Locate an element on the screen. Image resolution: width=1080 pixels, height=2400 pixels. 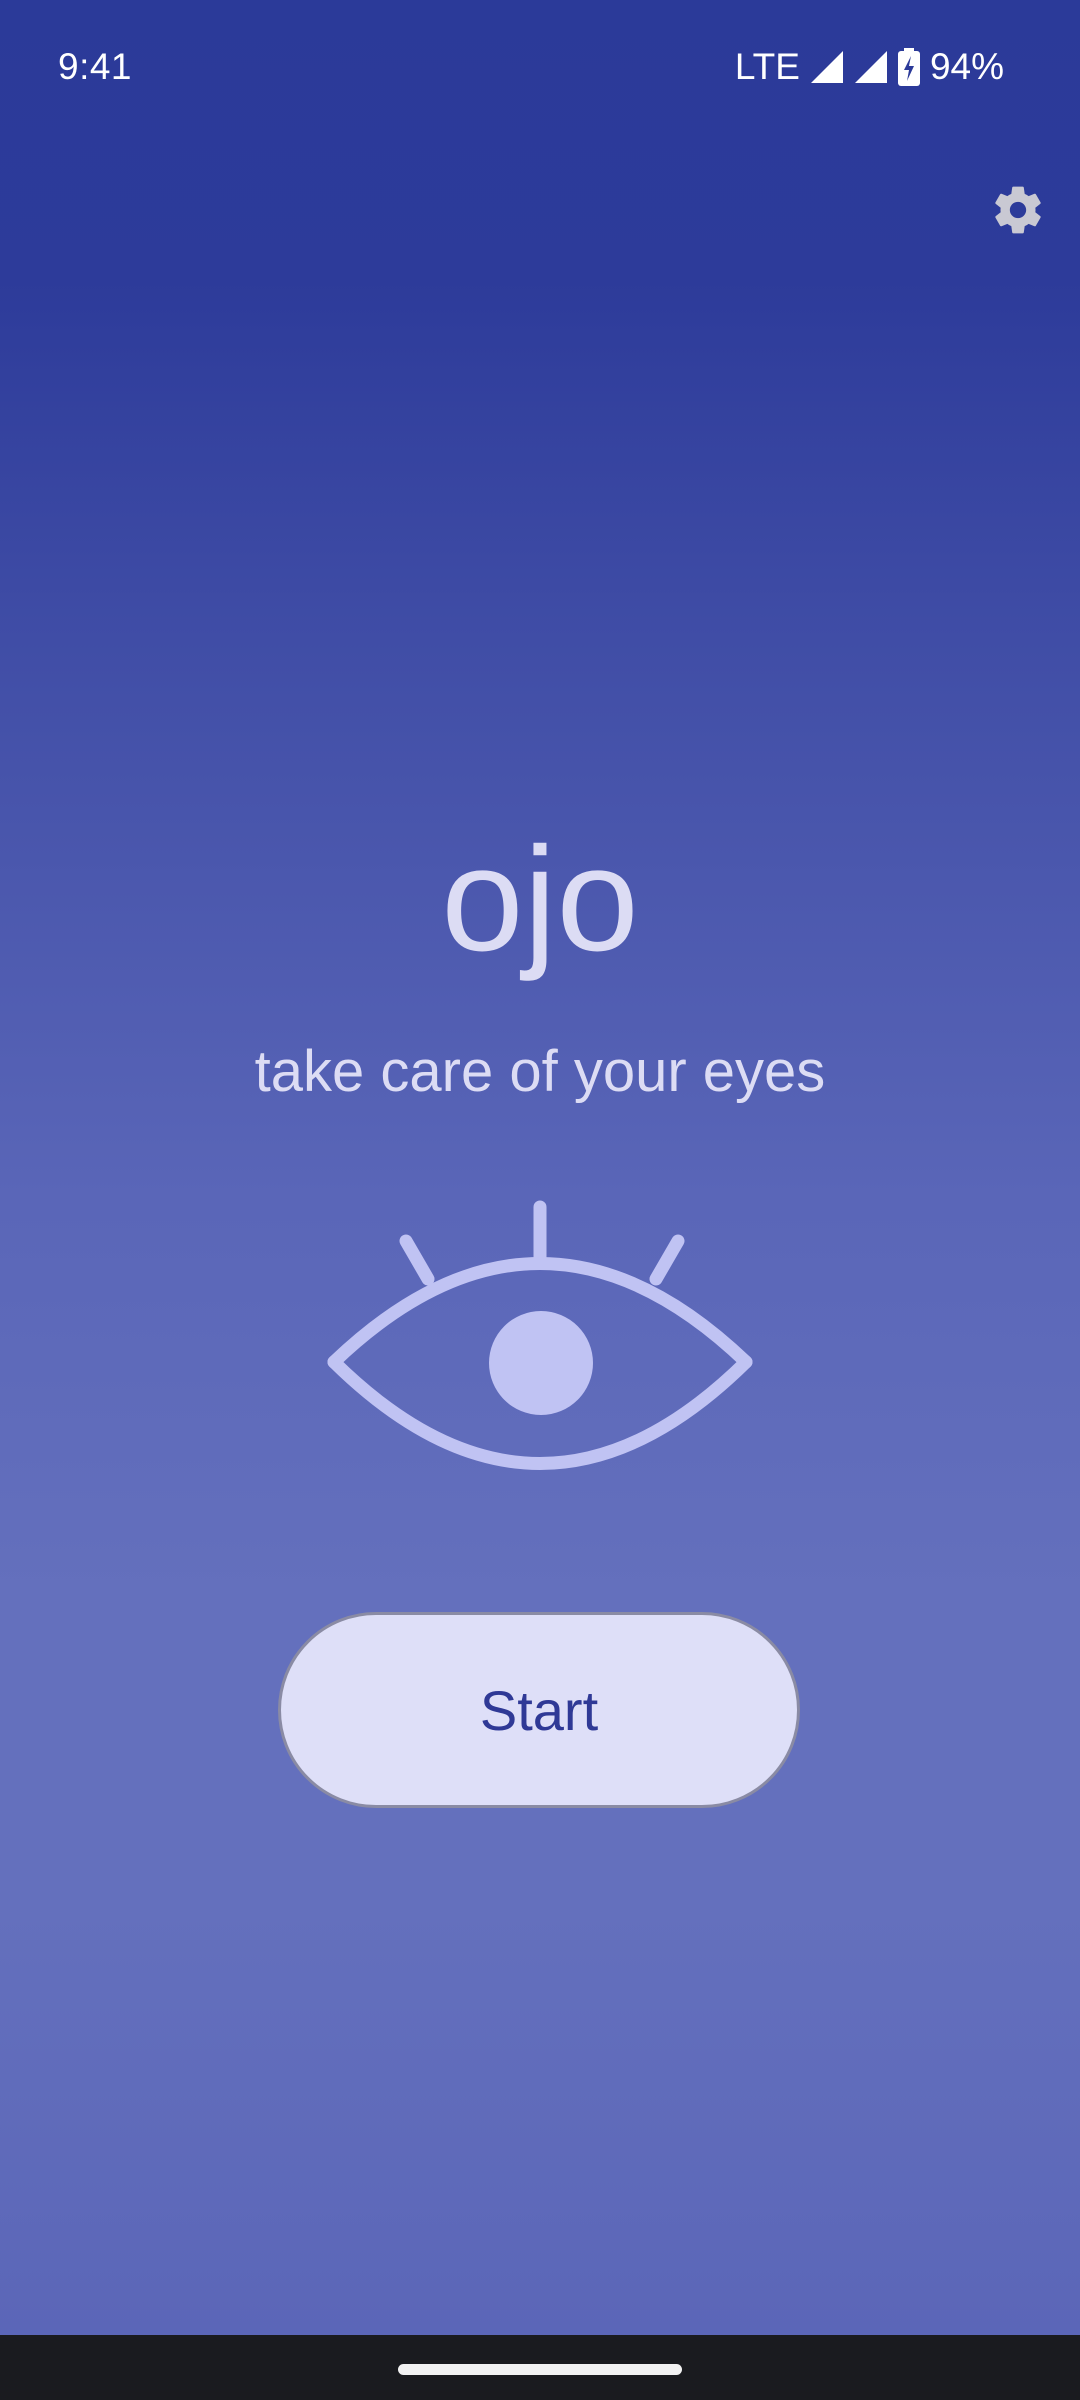
app-title: ojo is located at coordinates (540, 899).